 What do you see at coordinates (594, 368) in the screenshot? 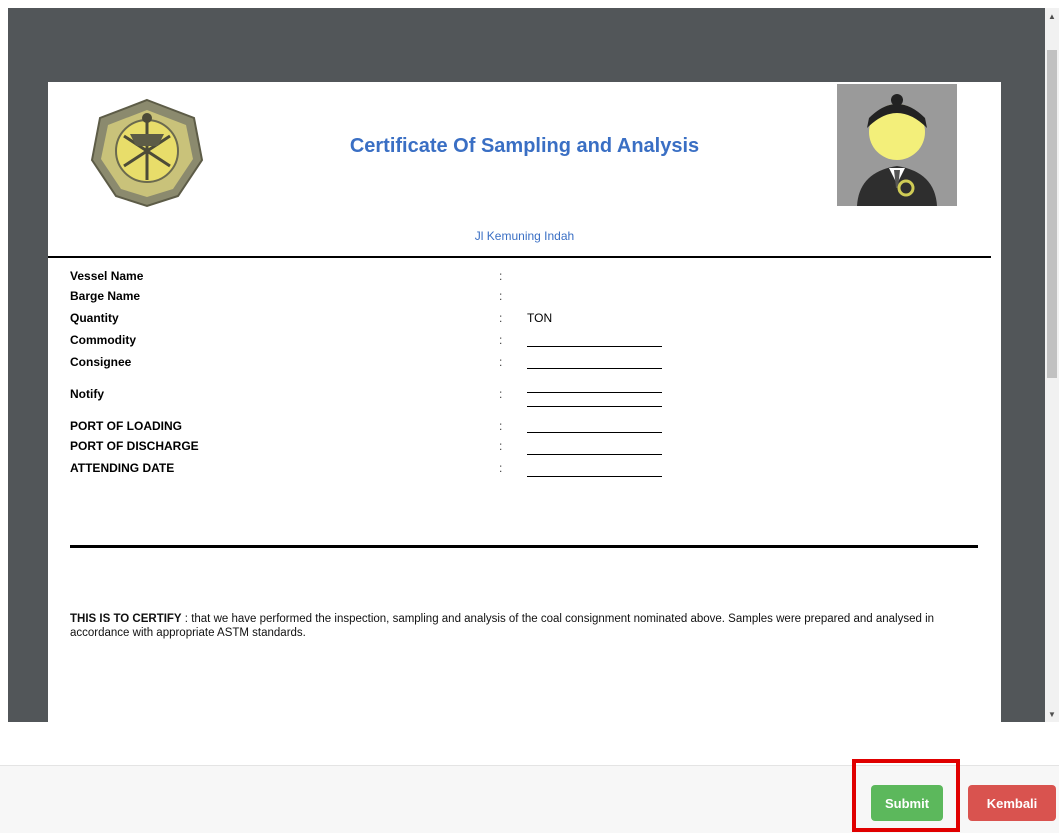
I see `field-blank-consignee` at bounding box center [594, 368].